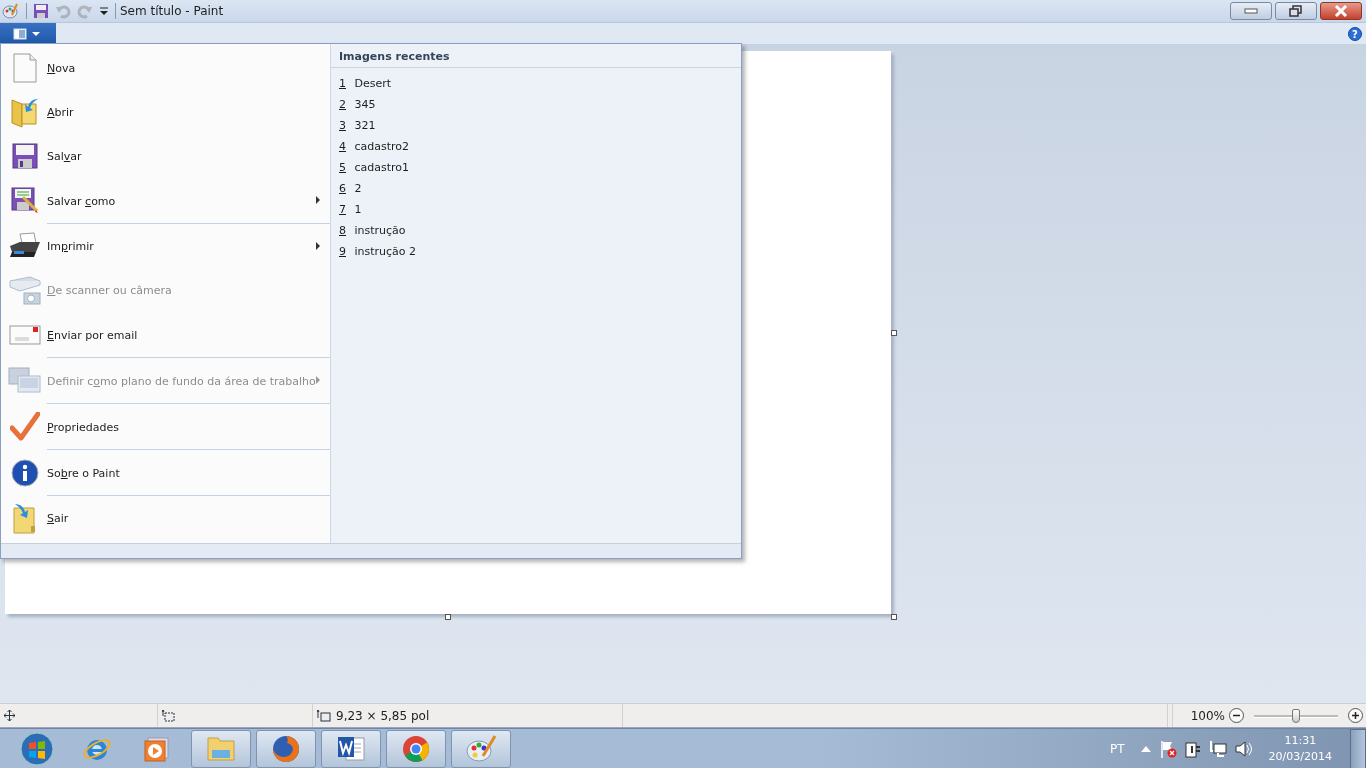 Image resolution: width=1366 pixels, height=768 pixels. I want to click on show-hidden-icons, so click(1145, 749).